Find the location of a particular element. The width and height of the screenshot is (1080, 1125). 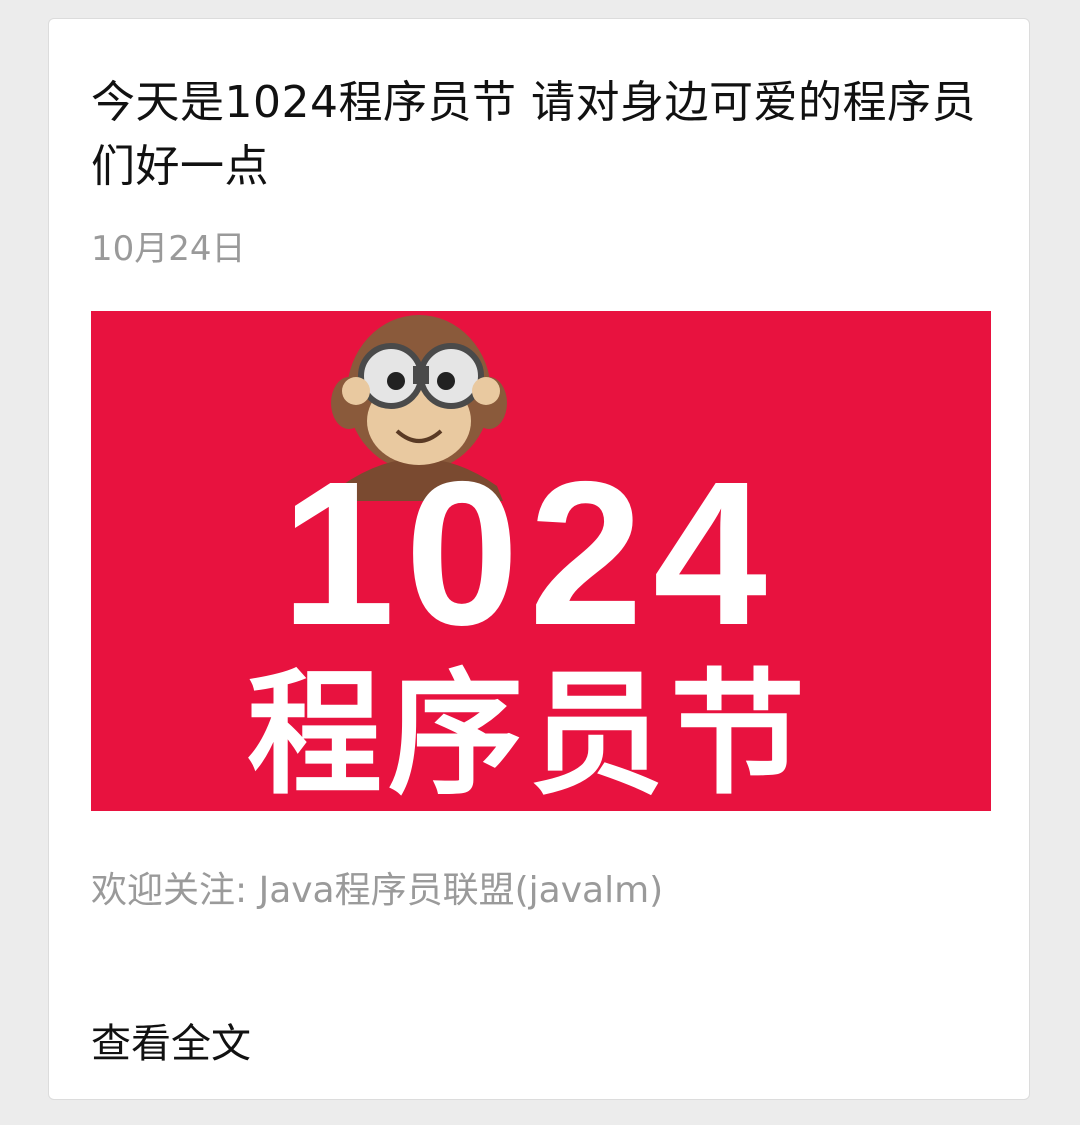

read-more-link: 查看全文 is located at coordinates (171, 1040).